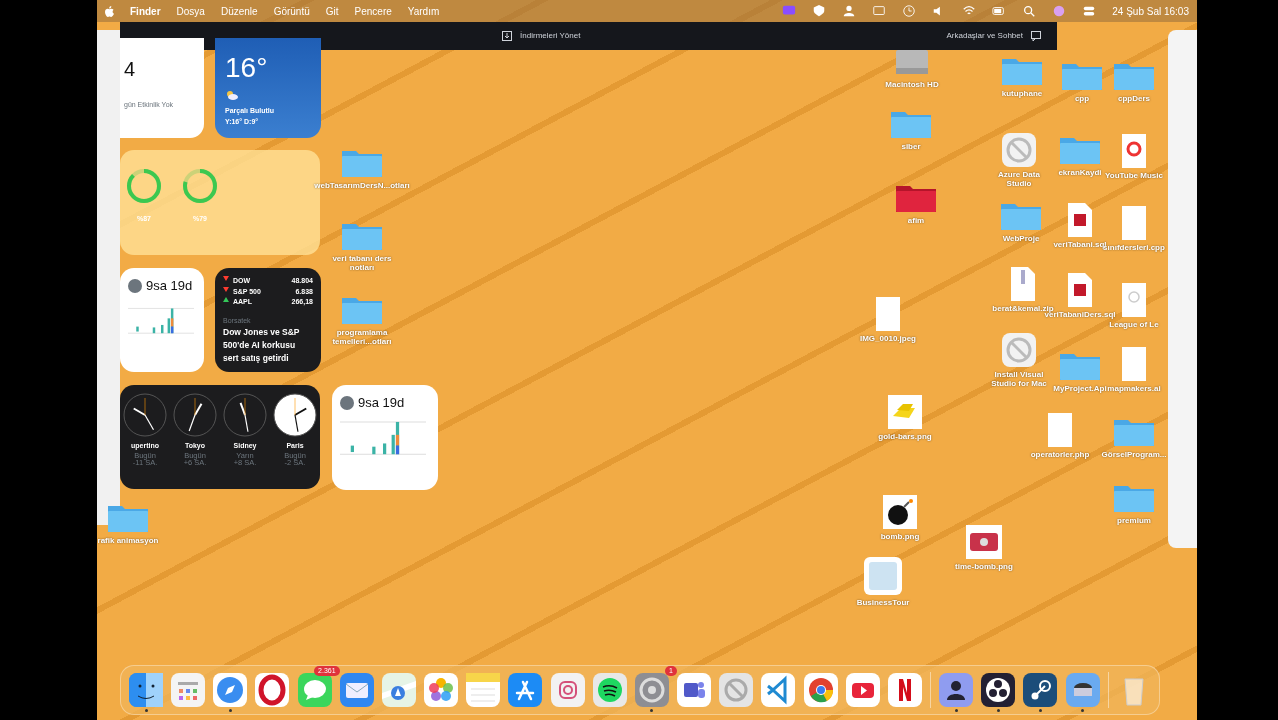 The width and height of the screenshot is (1278, 720). I want to click on file-label: premium, so click(1134, 521).